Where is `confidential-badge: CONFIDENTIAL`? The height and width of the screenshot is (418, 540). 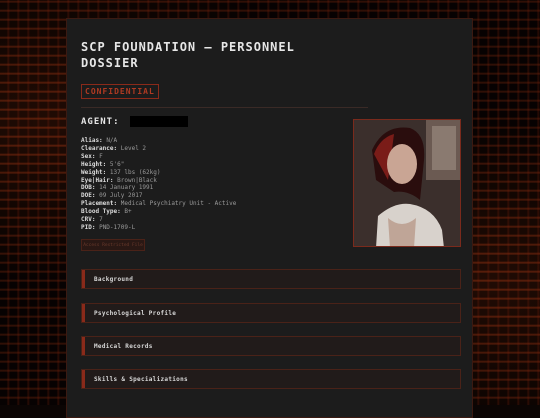
confidential-badge: CONFIDENTIAL is located at coordinates (120, 91).